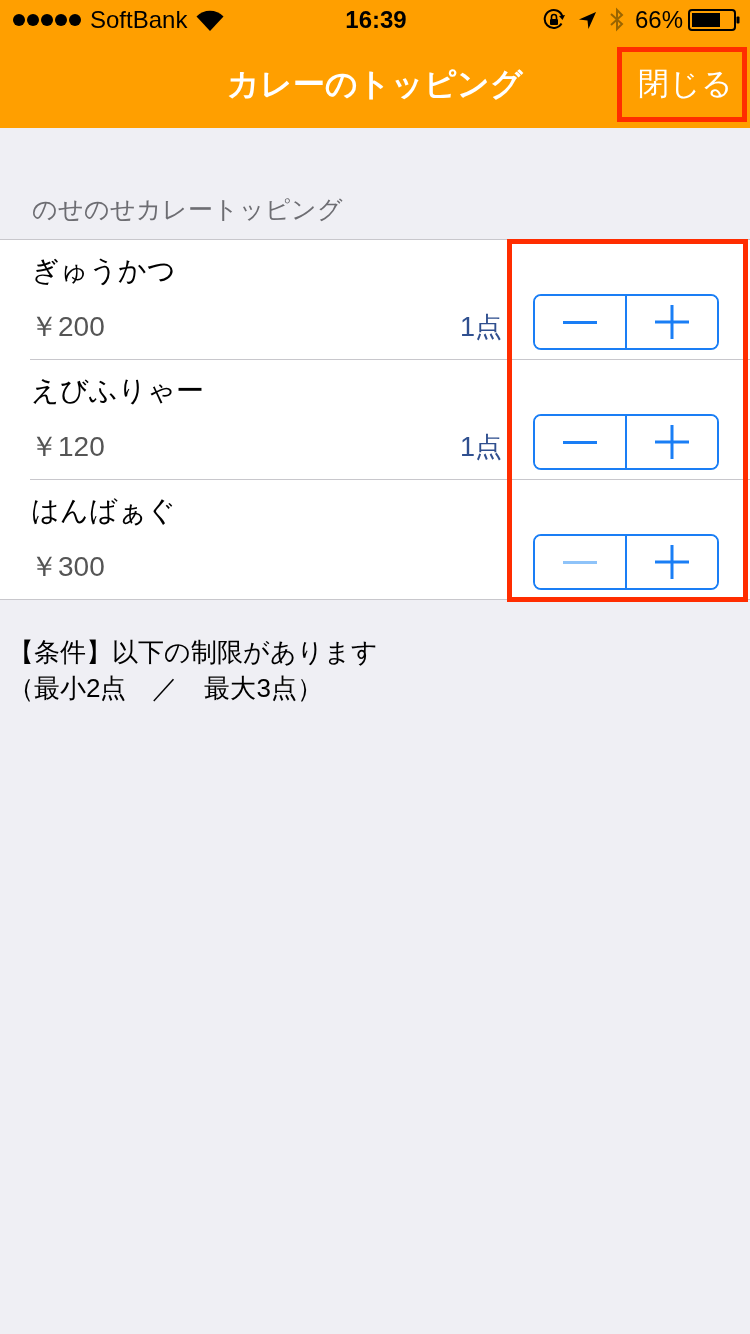 The height and width of the screenshot is (1334, 750). What do you see at coordinates (587, 20) in the screenshot?
I see `location-arrow-icon` at bounding box center [587, 20].